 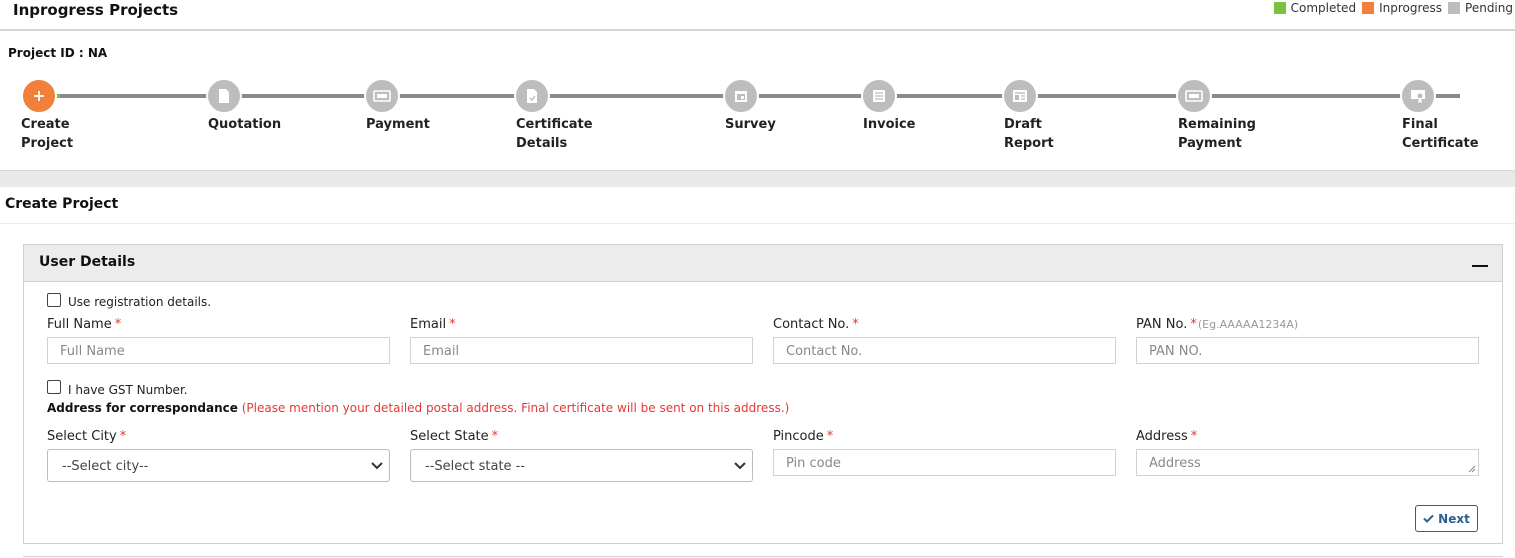 I want to click on step-label-certificate-details: Certificate Details, so click(x=554, y=134).